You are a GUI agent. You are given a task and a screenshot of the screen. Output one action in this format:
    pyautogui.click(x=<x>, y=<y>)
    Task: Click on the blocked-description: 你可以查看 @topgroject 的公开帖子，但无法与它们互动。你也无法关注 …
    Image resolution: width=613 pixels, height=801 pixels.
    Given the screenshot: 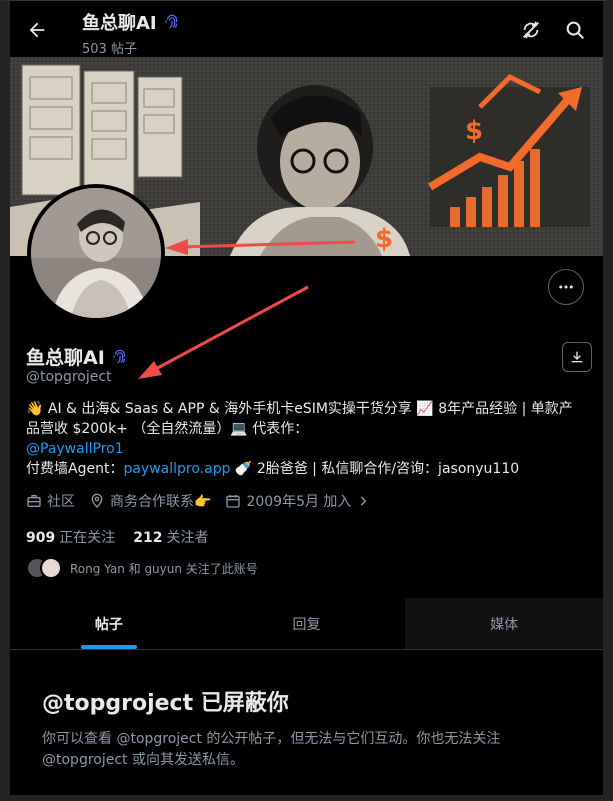 What is the action you would take?
    pyautogui.click(x=271, y=749)
    